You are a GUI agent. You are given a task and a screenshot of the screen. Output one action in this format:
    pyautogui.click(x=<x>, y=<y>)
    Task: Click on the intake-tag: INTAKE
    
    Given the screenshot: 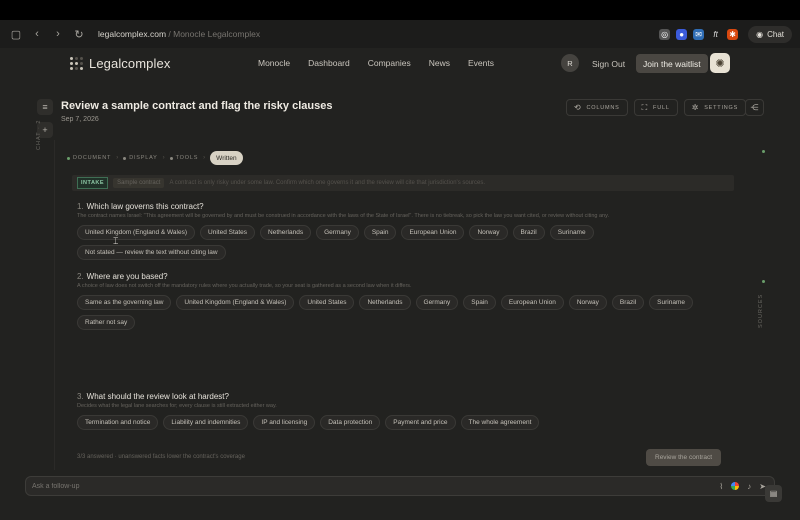 What is the action you would take?
    pyautogui.click(x=93, y=183)
    